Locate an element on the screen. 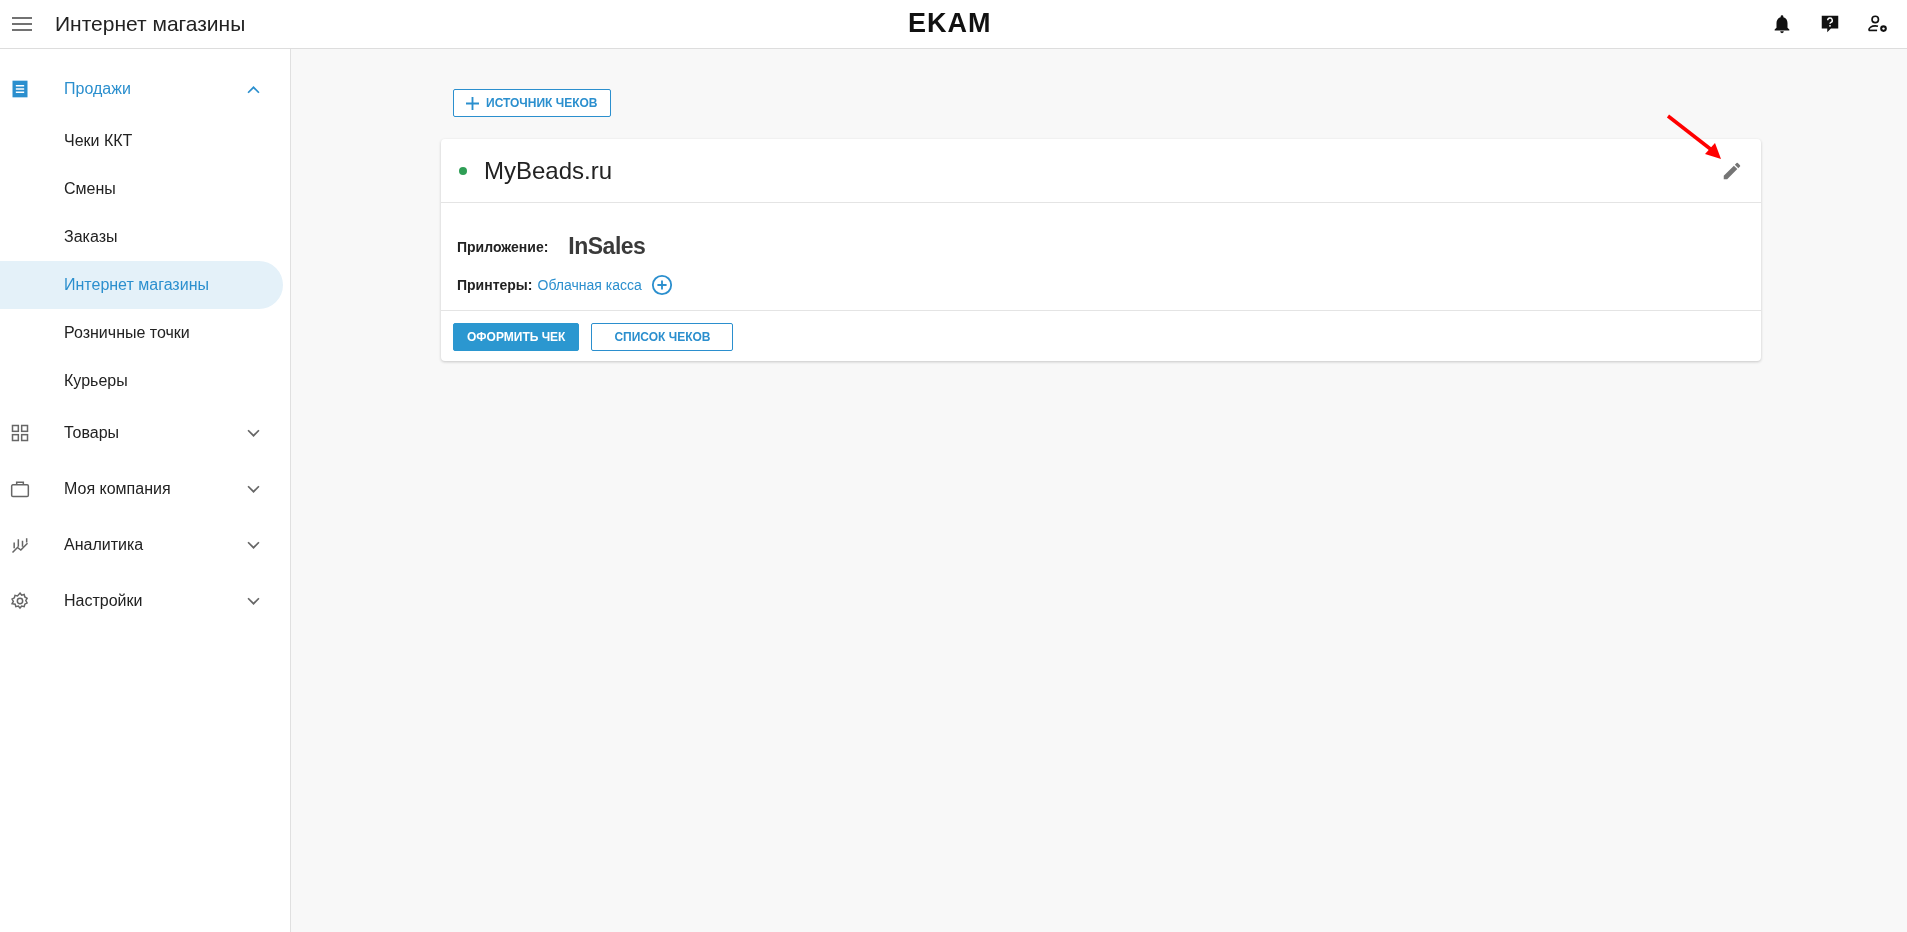 Image resolution: width=1907 pixels, height=932 pixels. briefcase-icon is located at coordinates (20, 489).